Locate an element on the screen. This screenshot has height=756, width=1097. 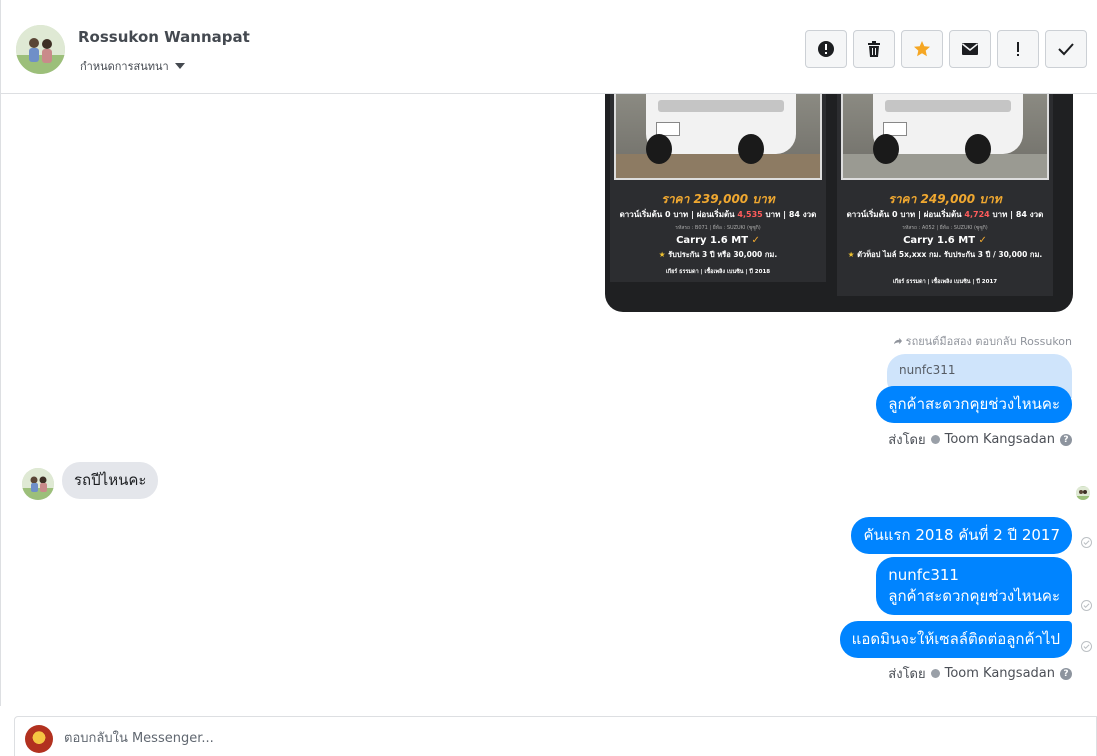
star-button is located at coordinates (922, 49).